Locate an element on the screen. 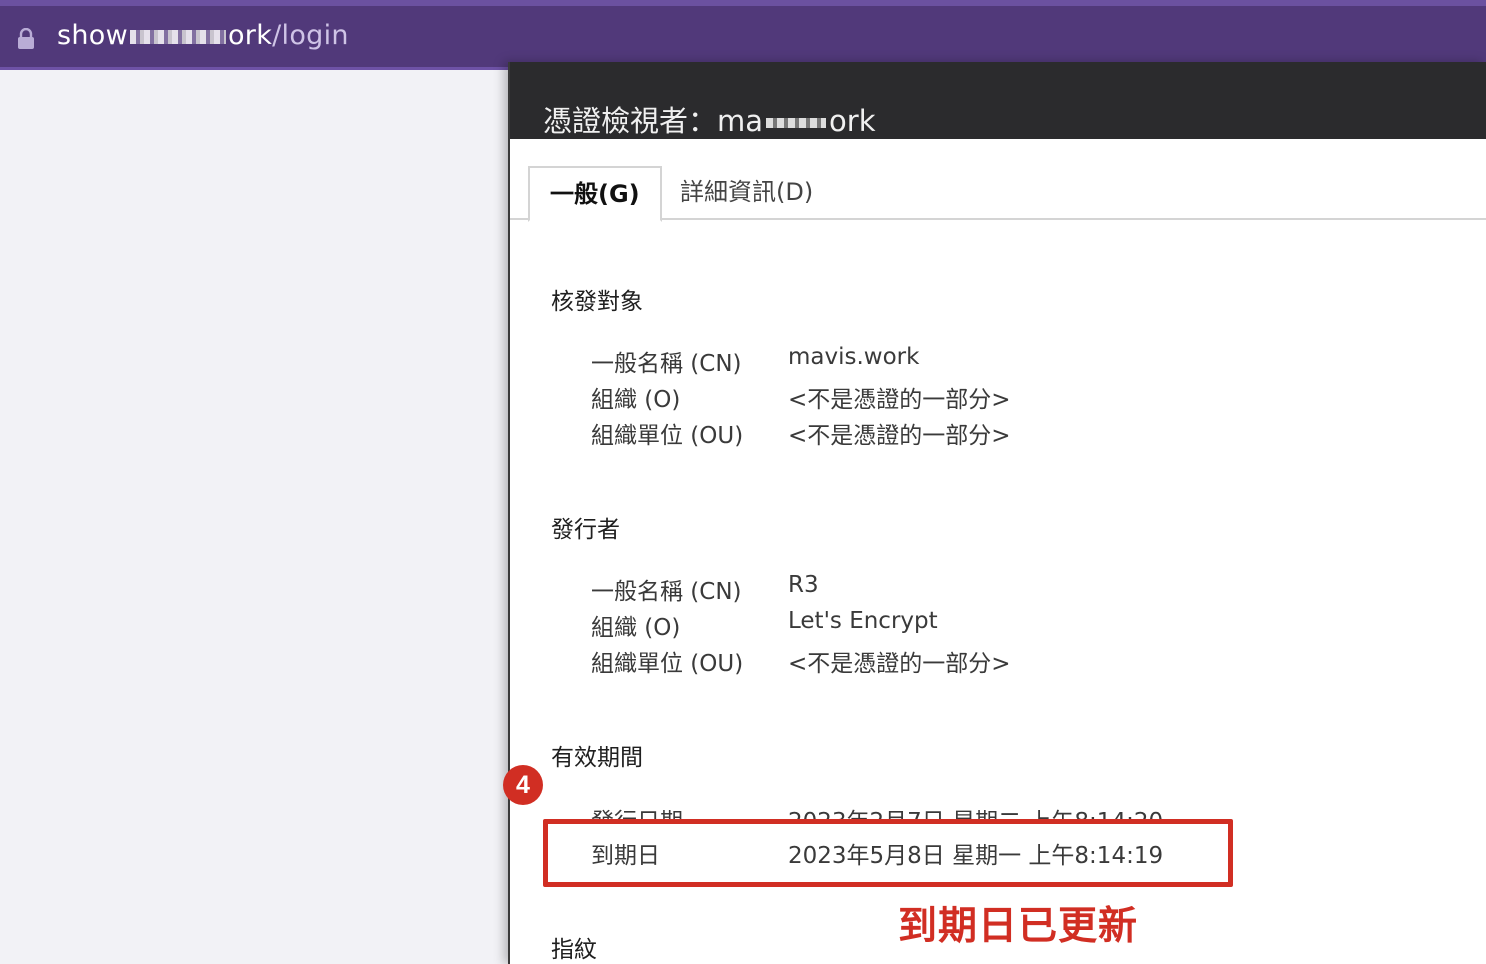  url-redacted is located at coordinates (177, 36).